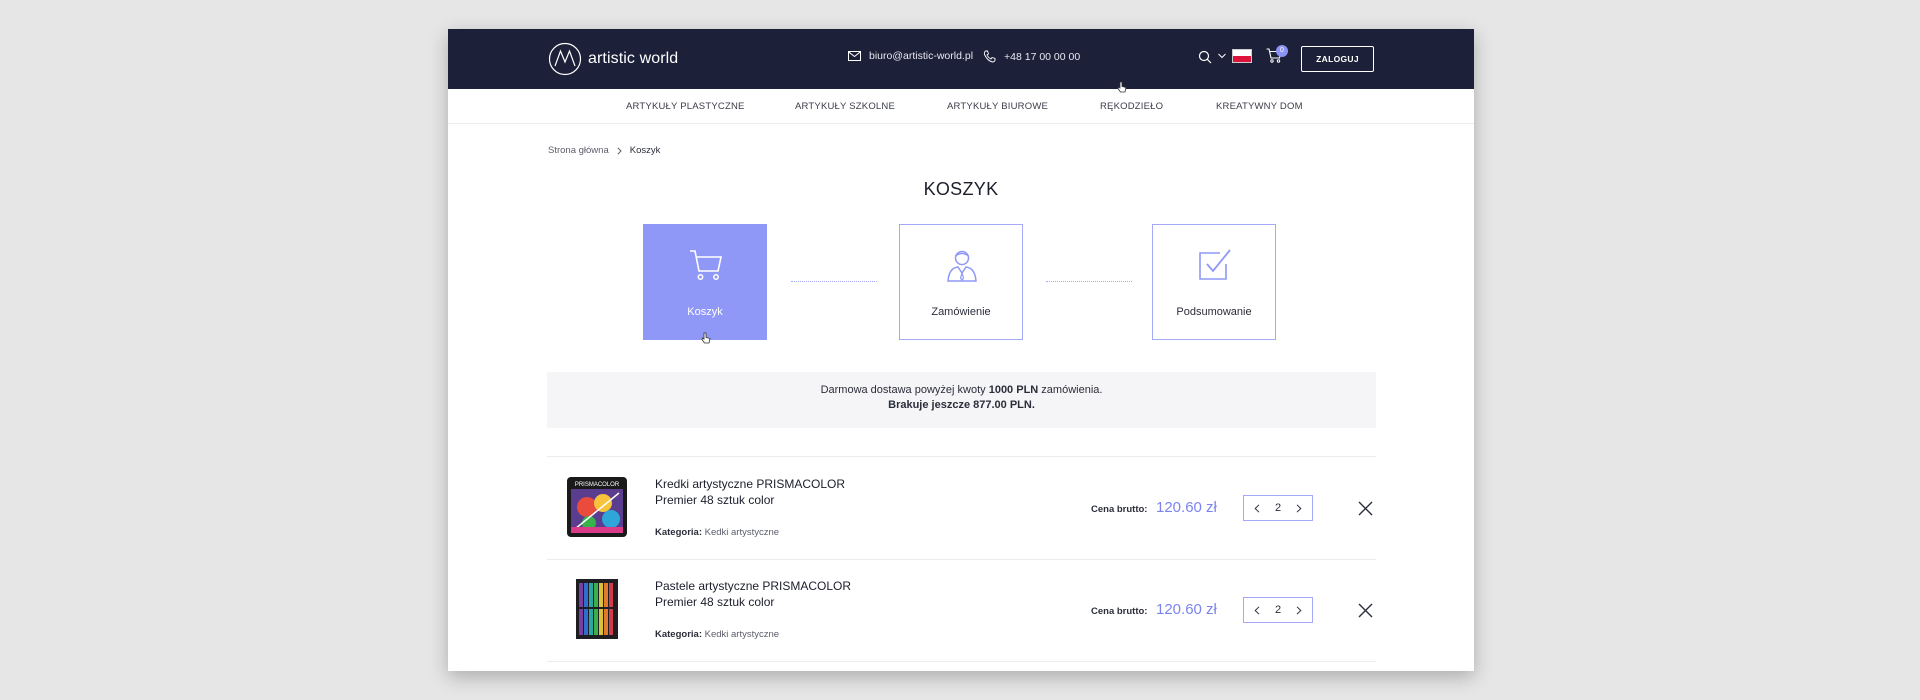 Image resolution: width=1920 pixels, height=700 pixels. Describe the element at coordinates (750, 484) in the screenshot. I see `product-name-line: Kredki artystyczne PRISMACOLOR` at that location.